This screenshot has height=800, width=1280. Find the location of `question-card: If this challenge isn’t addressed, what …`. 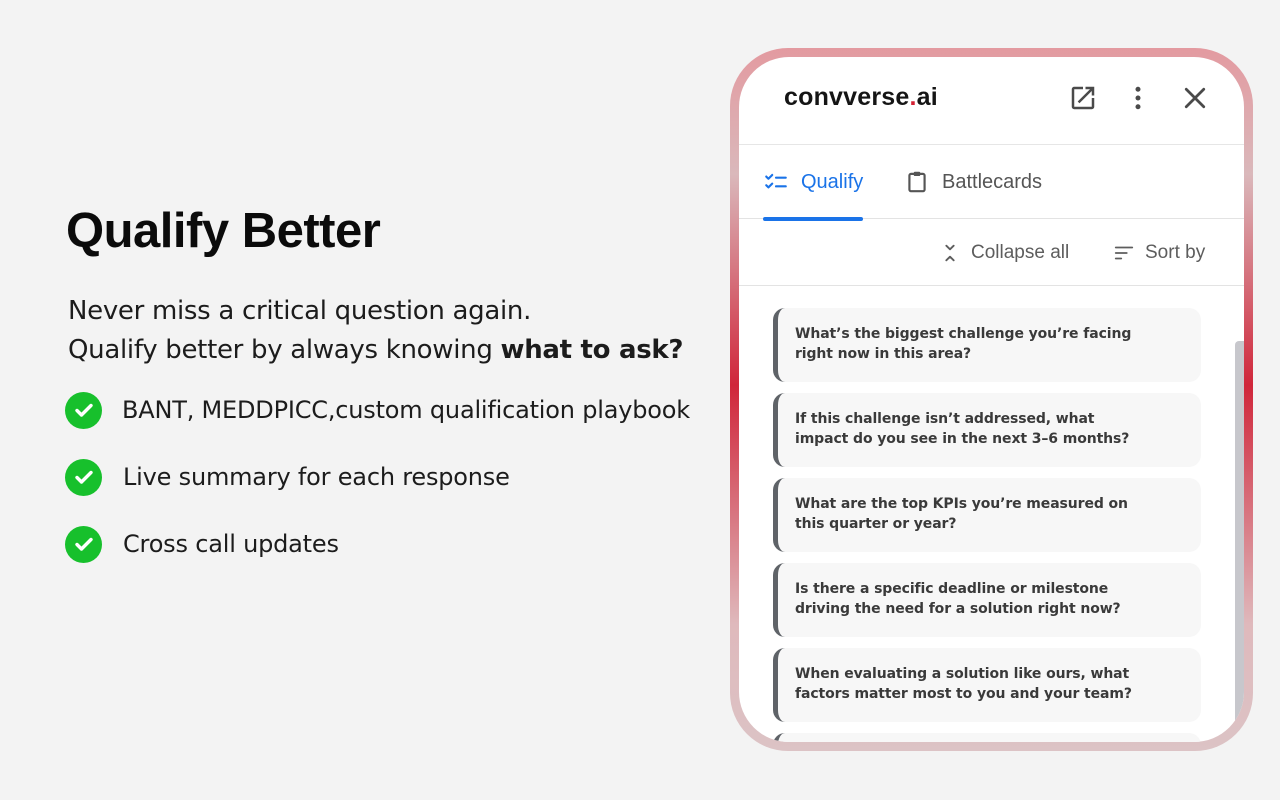

question-card: If this challenge isn’t addressed, what … is located at coordinates (987, 430).